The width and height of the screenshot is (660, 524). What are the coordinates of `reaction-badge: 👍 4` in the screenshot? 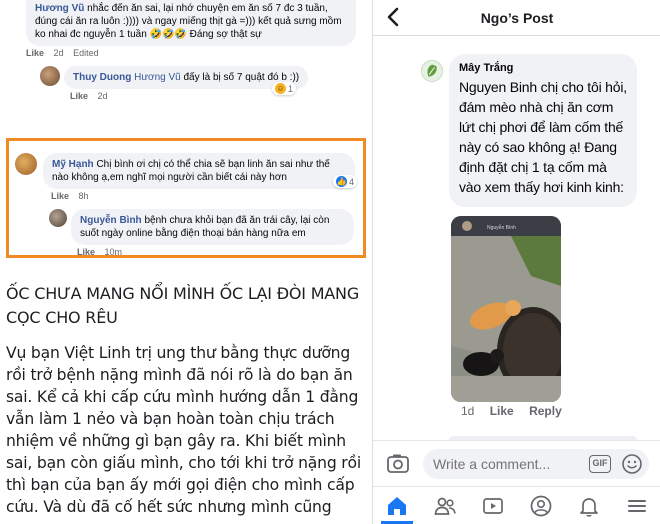 It's located at (345, 181).